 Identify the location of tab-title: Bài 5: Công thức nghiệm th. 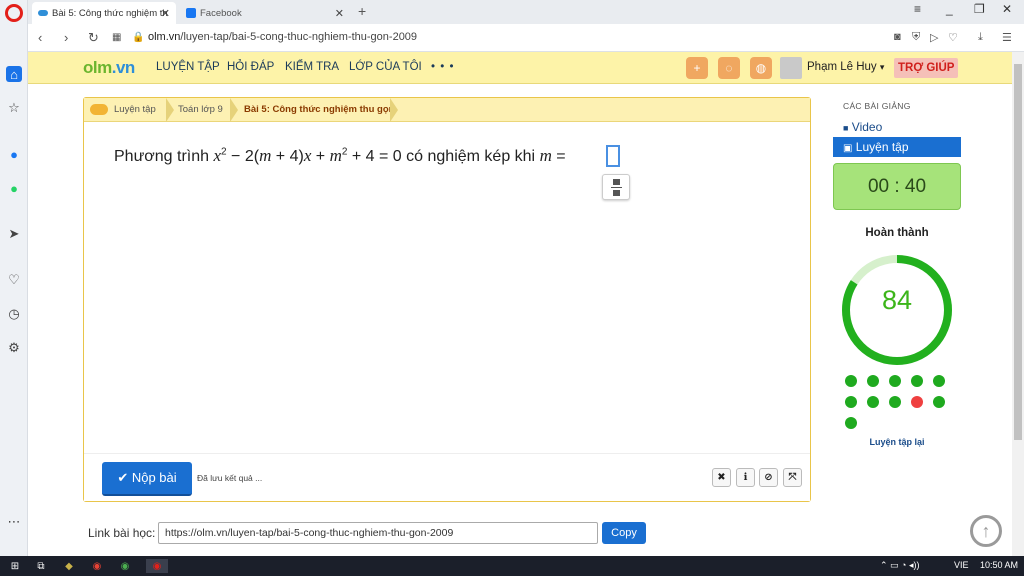
(110, 13).